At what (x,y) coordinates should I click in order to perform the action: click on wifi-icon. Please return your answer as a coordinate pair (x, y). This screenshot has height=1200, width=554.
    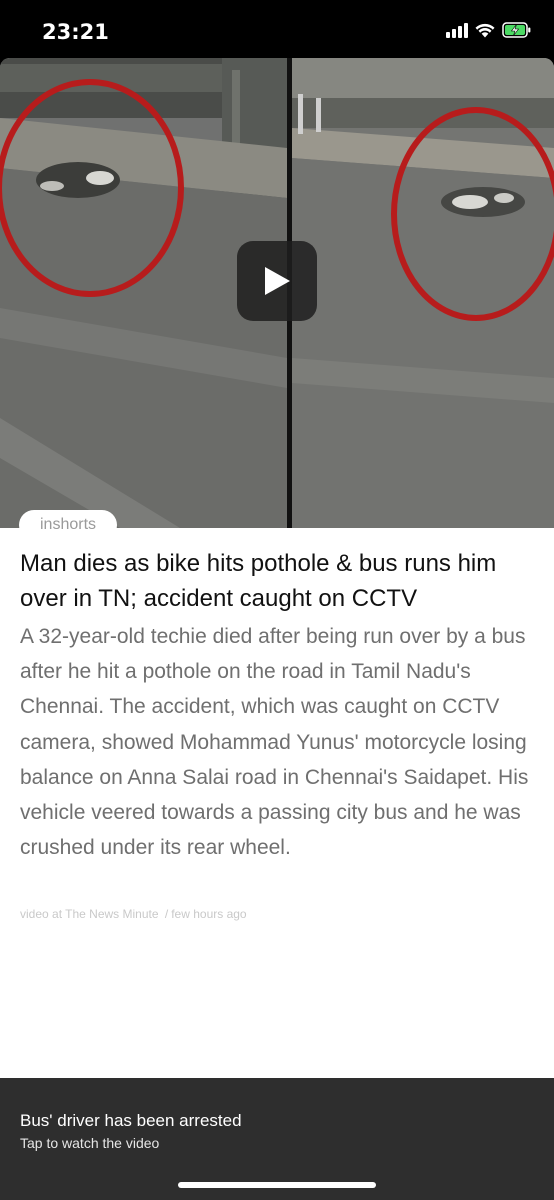
    Looking at the image, I should click on (485, 30).